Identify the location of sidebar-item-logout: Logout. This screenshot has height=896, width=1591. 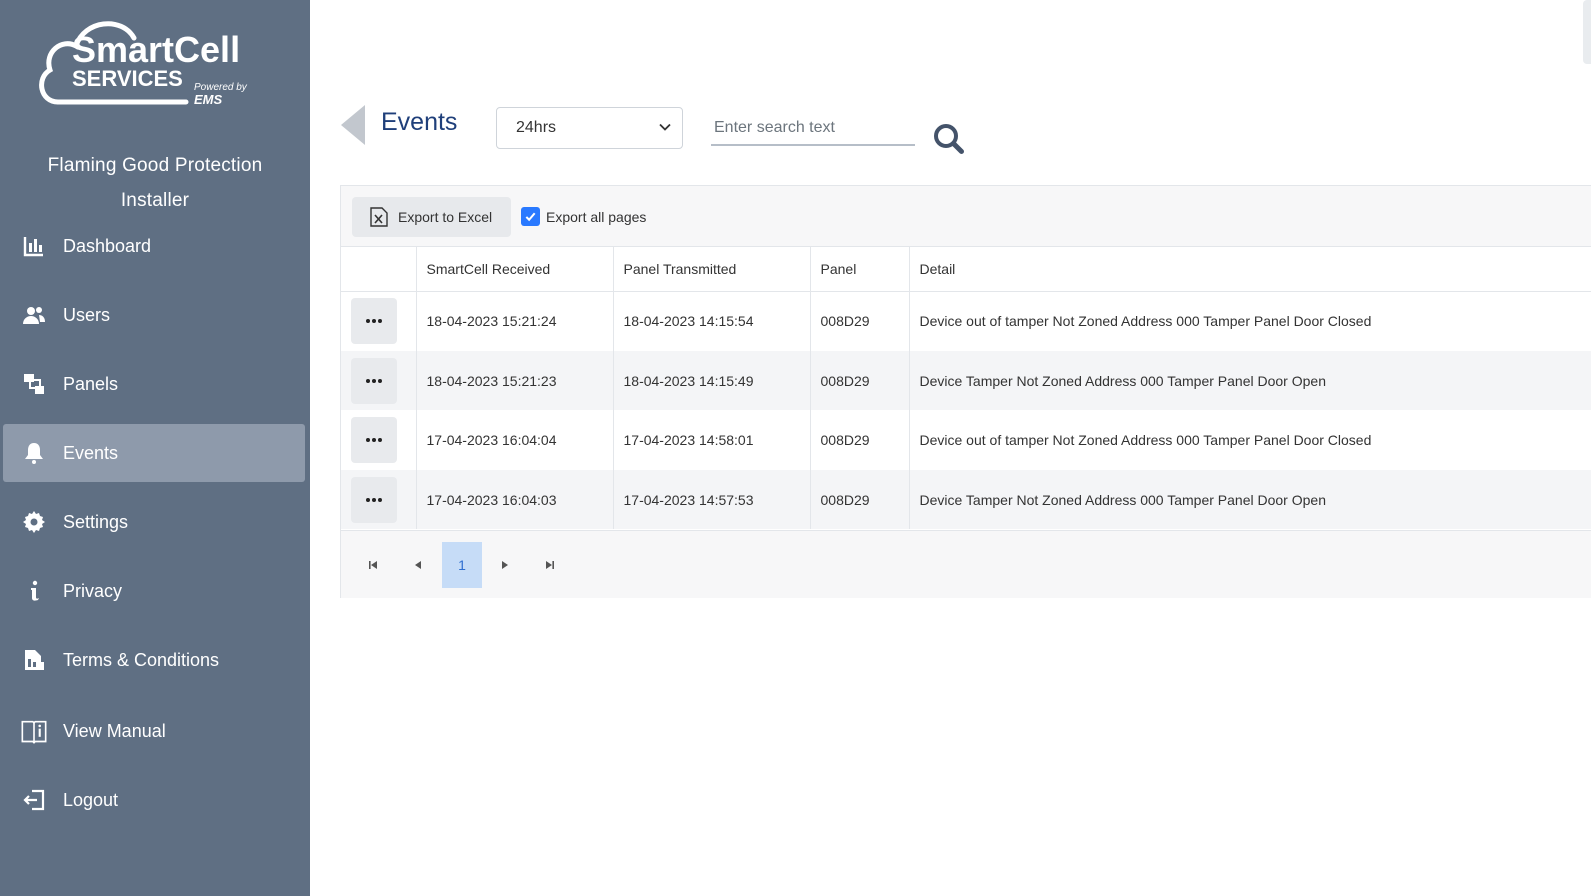
(154, 800).